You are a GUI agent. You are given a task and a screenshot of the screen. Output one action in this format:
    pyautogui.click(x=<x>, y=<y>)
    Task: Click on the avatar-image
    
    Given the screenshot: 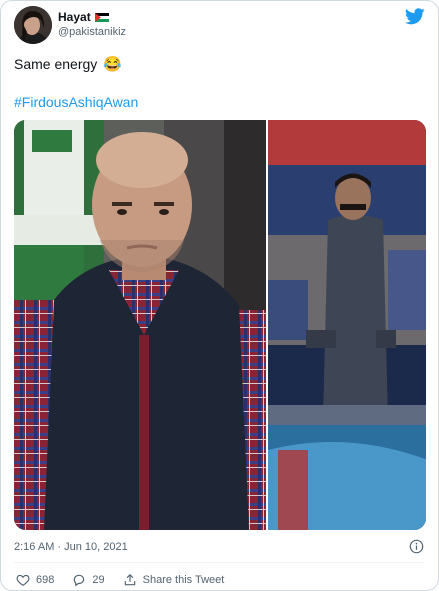 What is the action you would take?
    pyautogui.click(x=33, y=25)
    